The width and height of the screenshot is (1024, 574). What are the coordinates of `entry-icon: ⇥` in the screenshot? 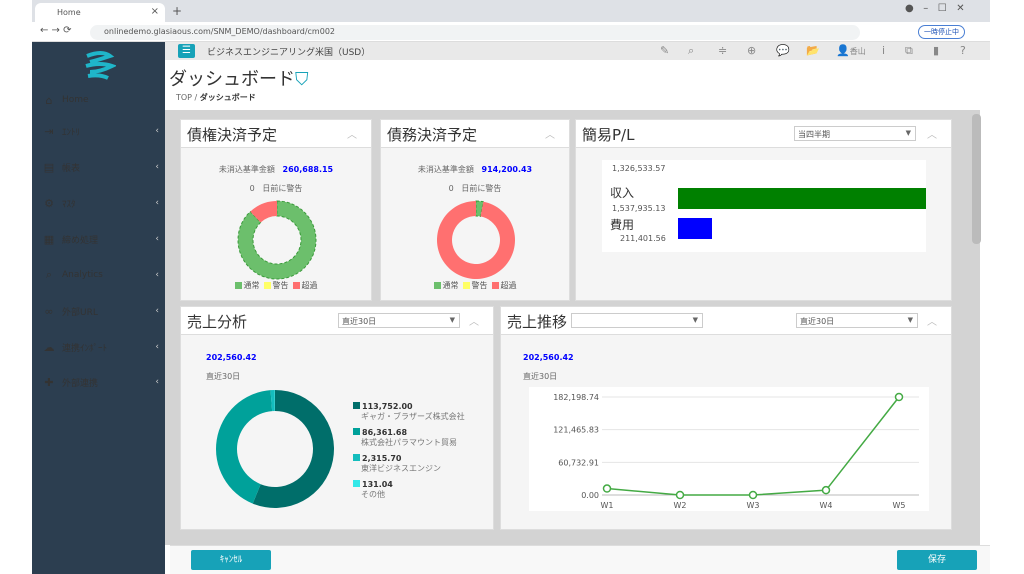 It's located at (49, 131).